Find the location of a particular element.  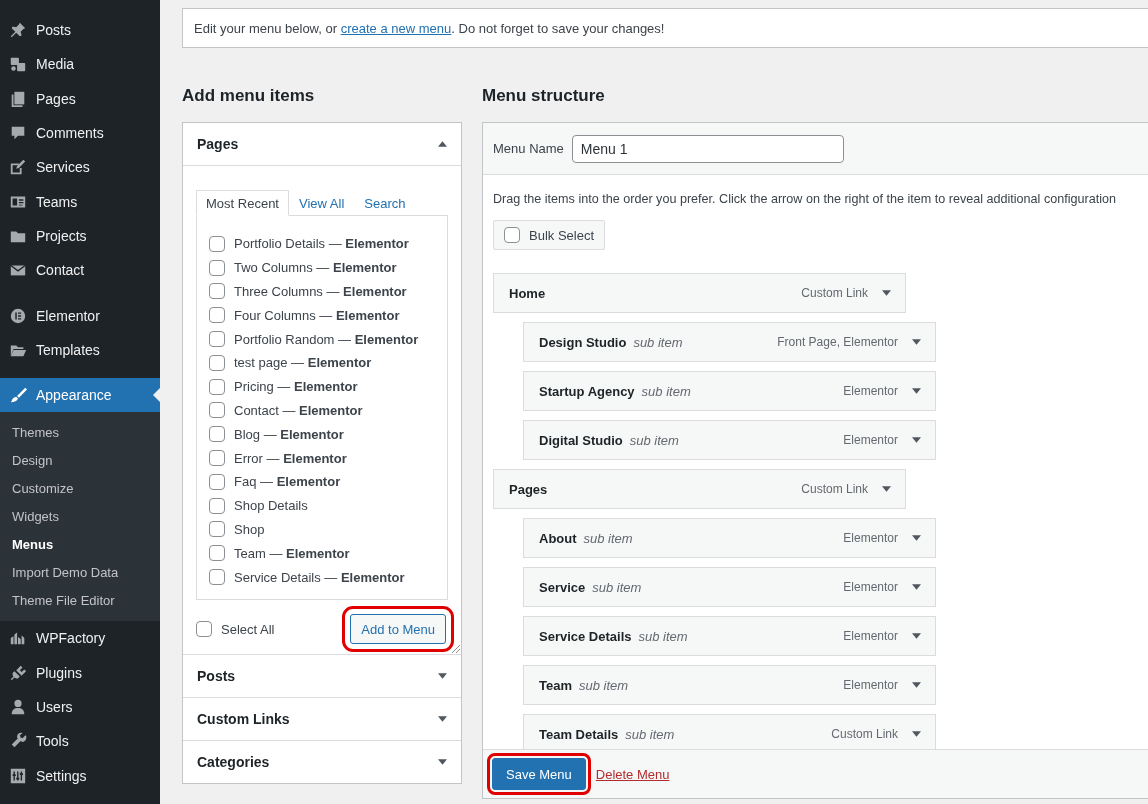

accordion-header: Pages is located at coordinates (322, 144).